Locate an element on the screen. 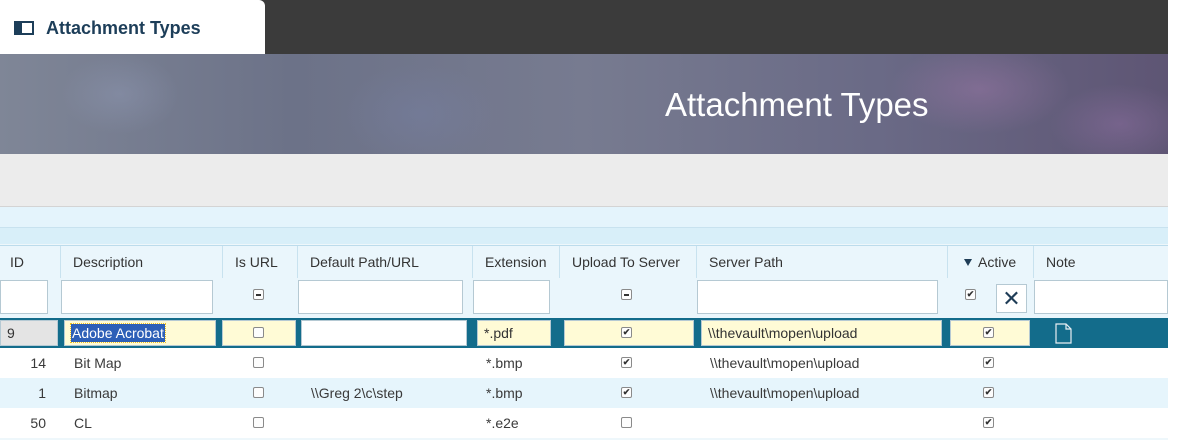  id-cell: 9 is located at coordinates (29, 333).